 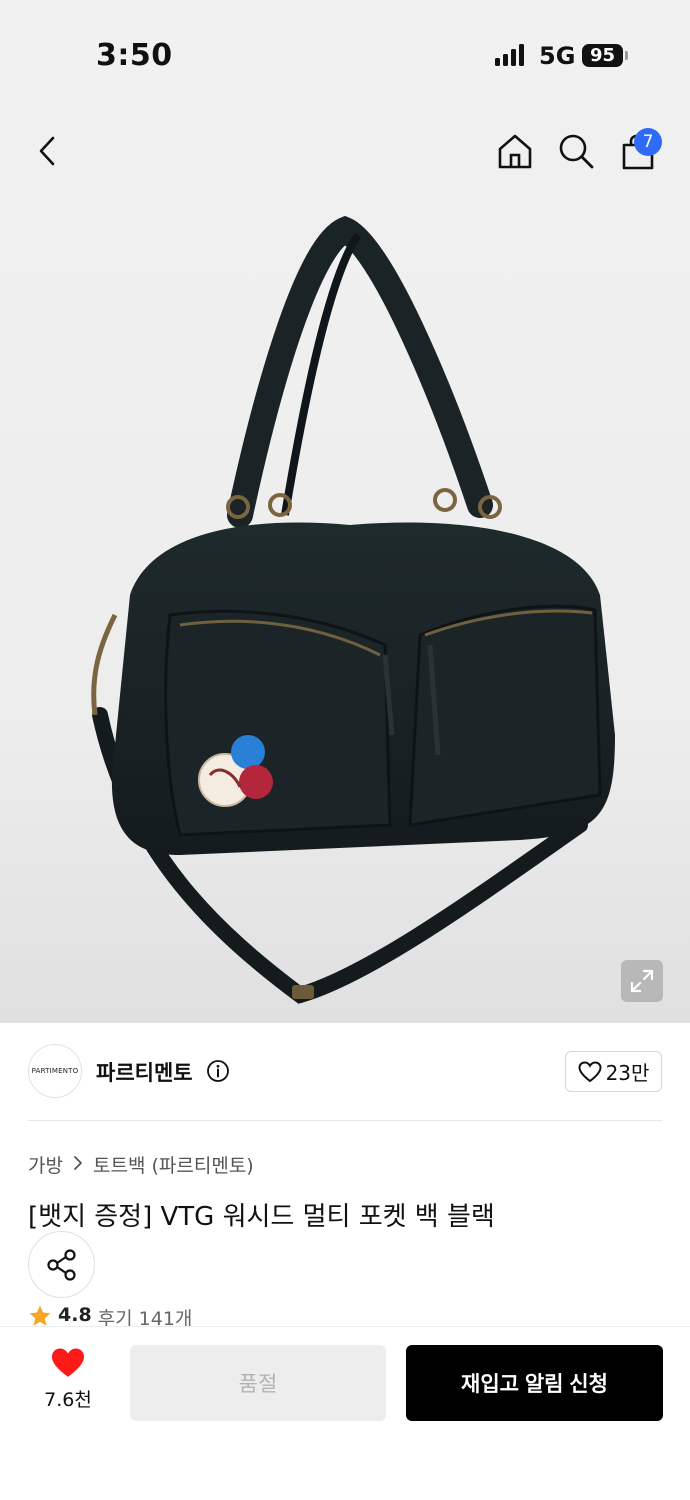 I want to click on brand-logo-text: PARTIMENTO, so click(x=55, y=1071).